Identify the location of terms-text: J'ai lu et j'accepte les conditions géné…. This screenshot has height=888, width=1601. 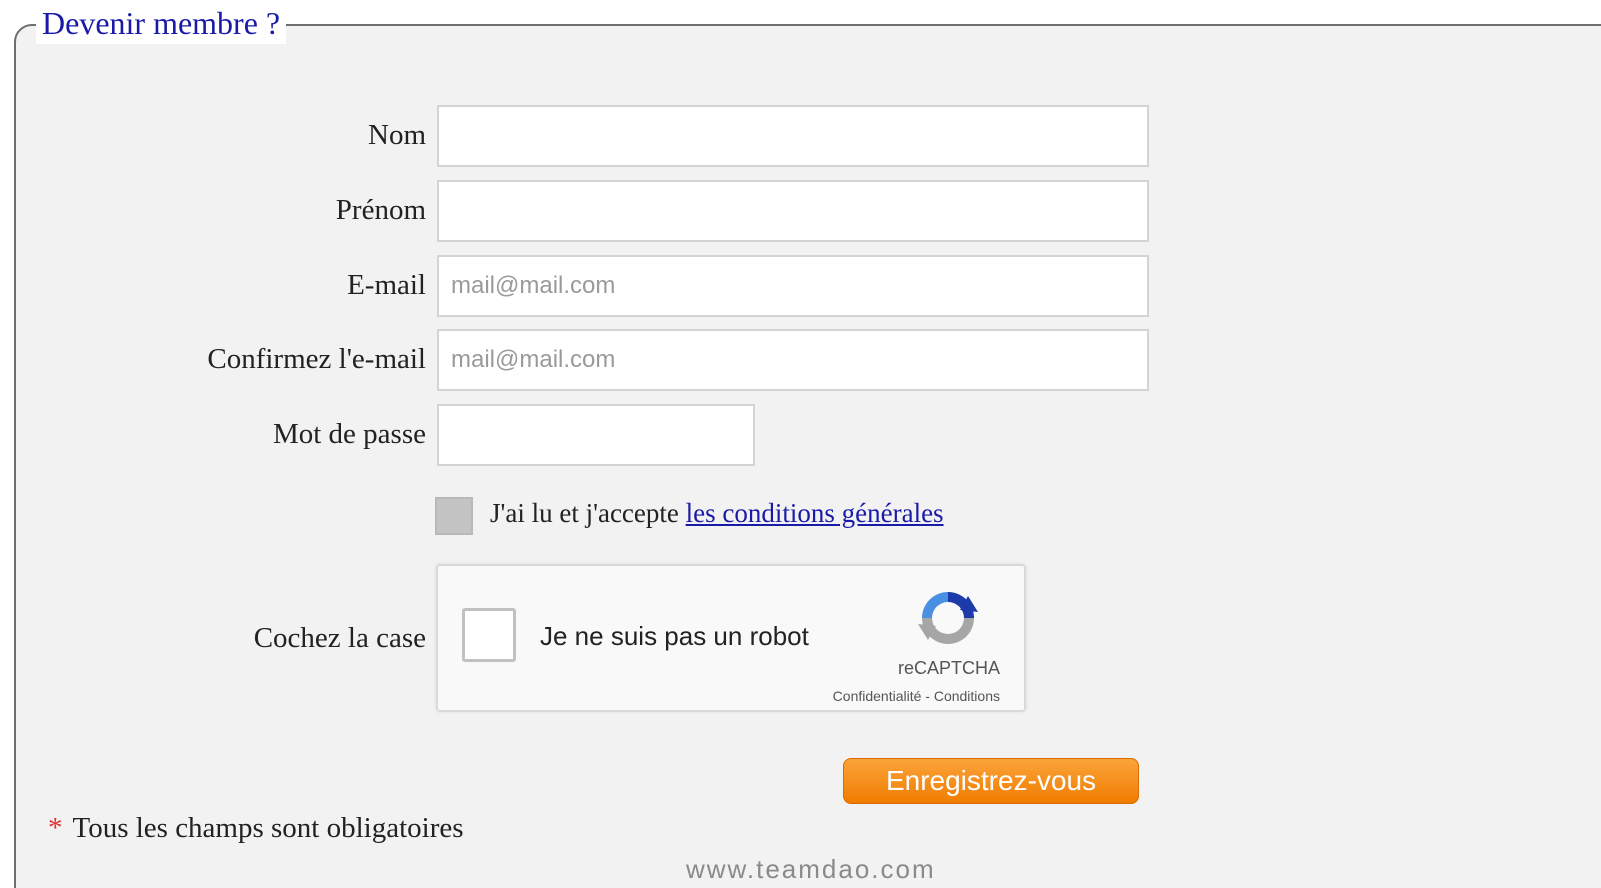
(717, 513).